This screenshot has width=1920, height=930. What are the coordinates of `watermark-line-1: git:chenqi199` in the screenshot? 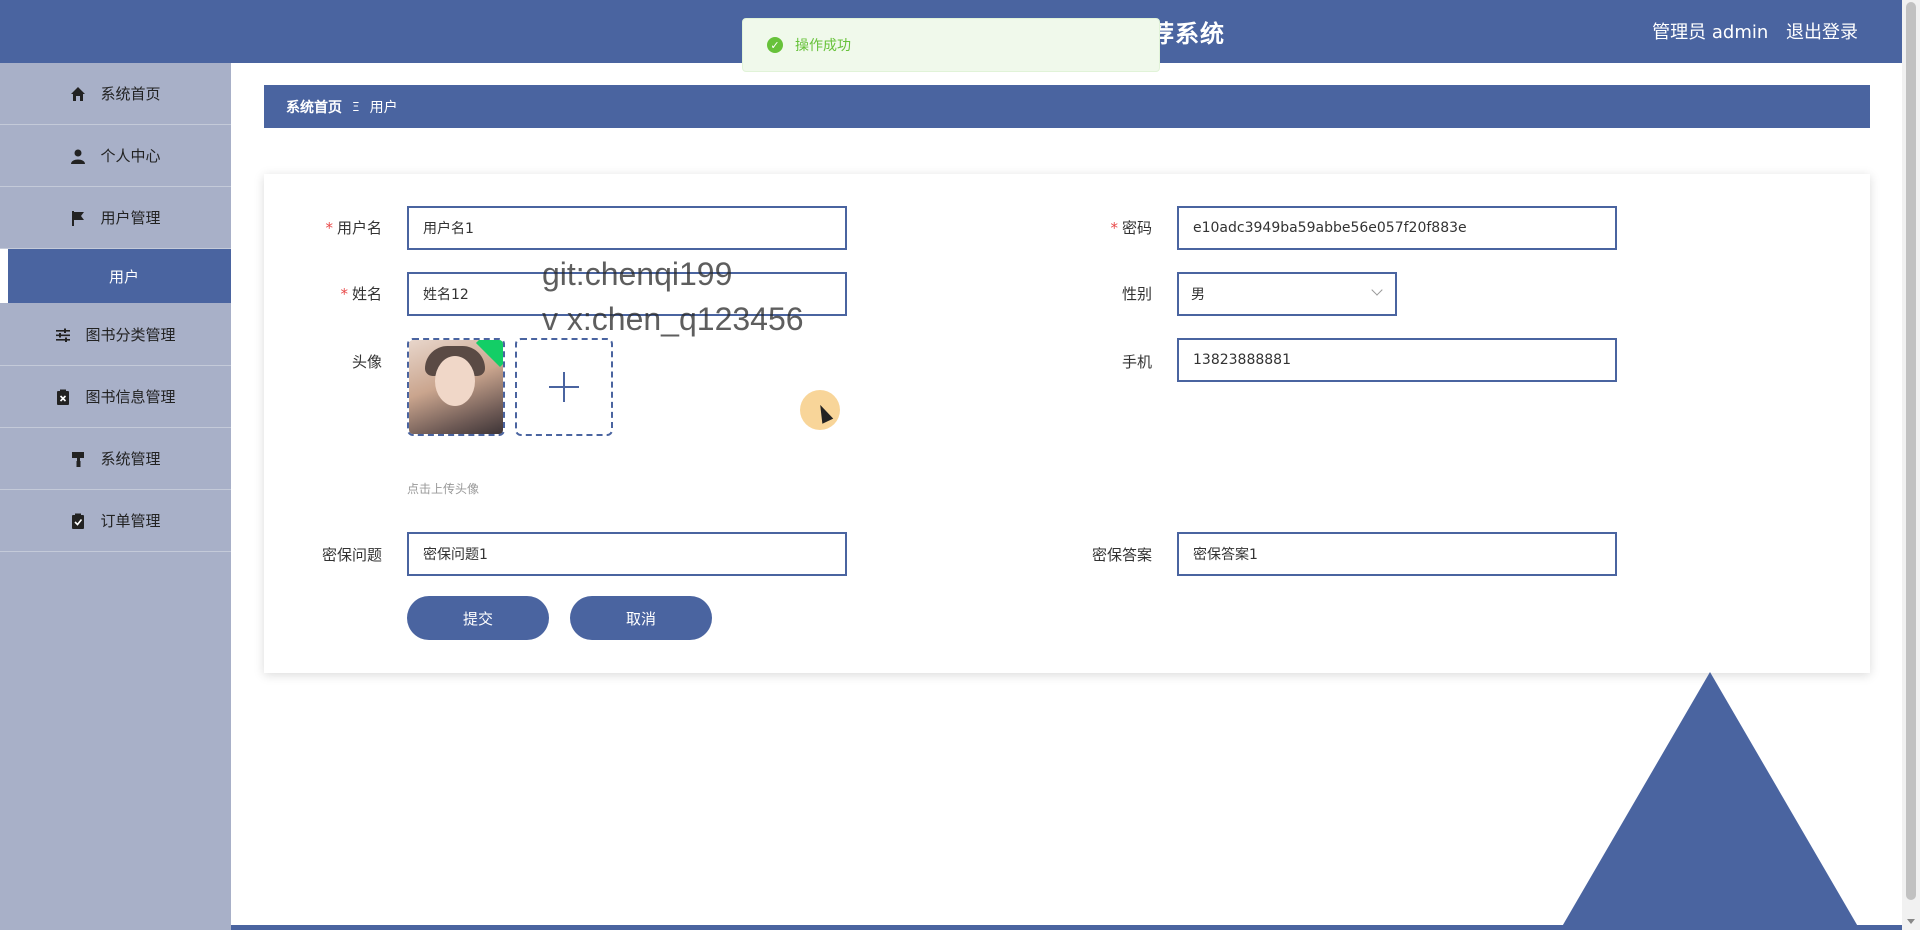 It's located at (637, 274).